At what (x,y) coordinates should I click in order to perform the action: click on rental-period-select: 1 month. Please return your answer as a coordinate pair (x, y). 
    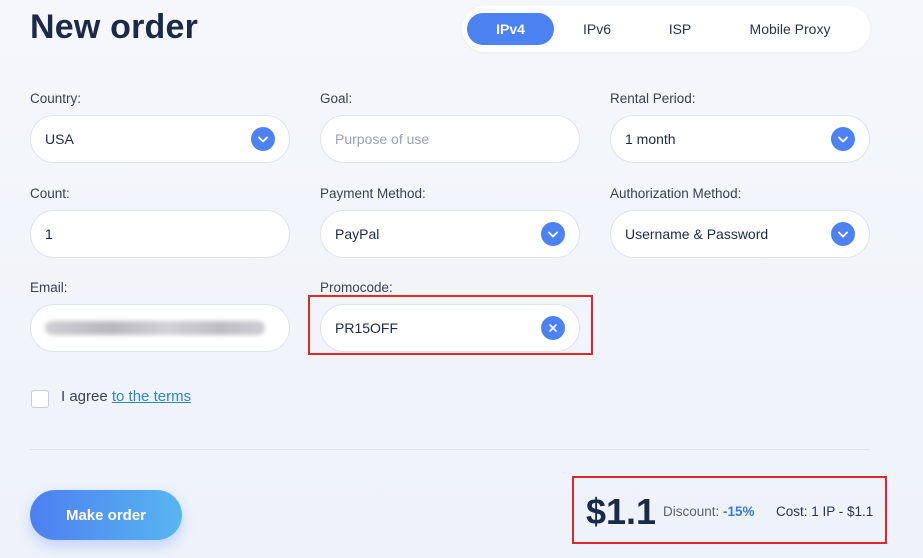
    Looking at the image, I should click on (740, 139).